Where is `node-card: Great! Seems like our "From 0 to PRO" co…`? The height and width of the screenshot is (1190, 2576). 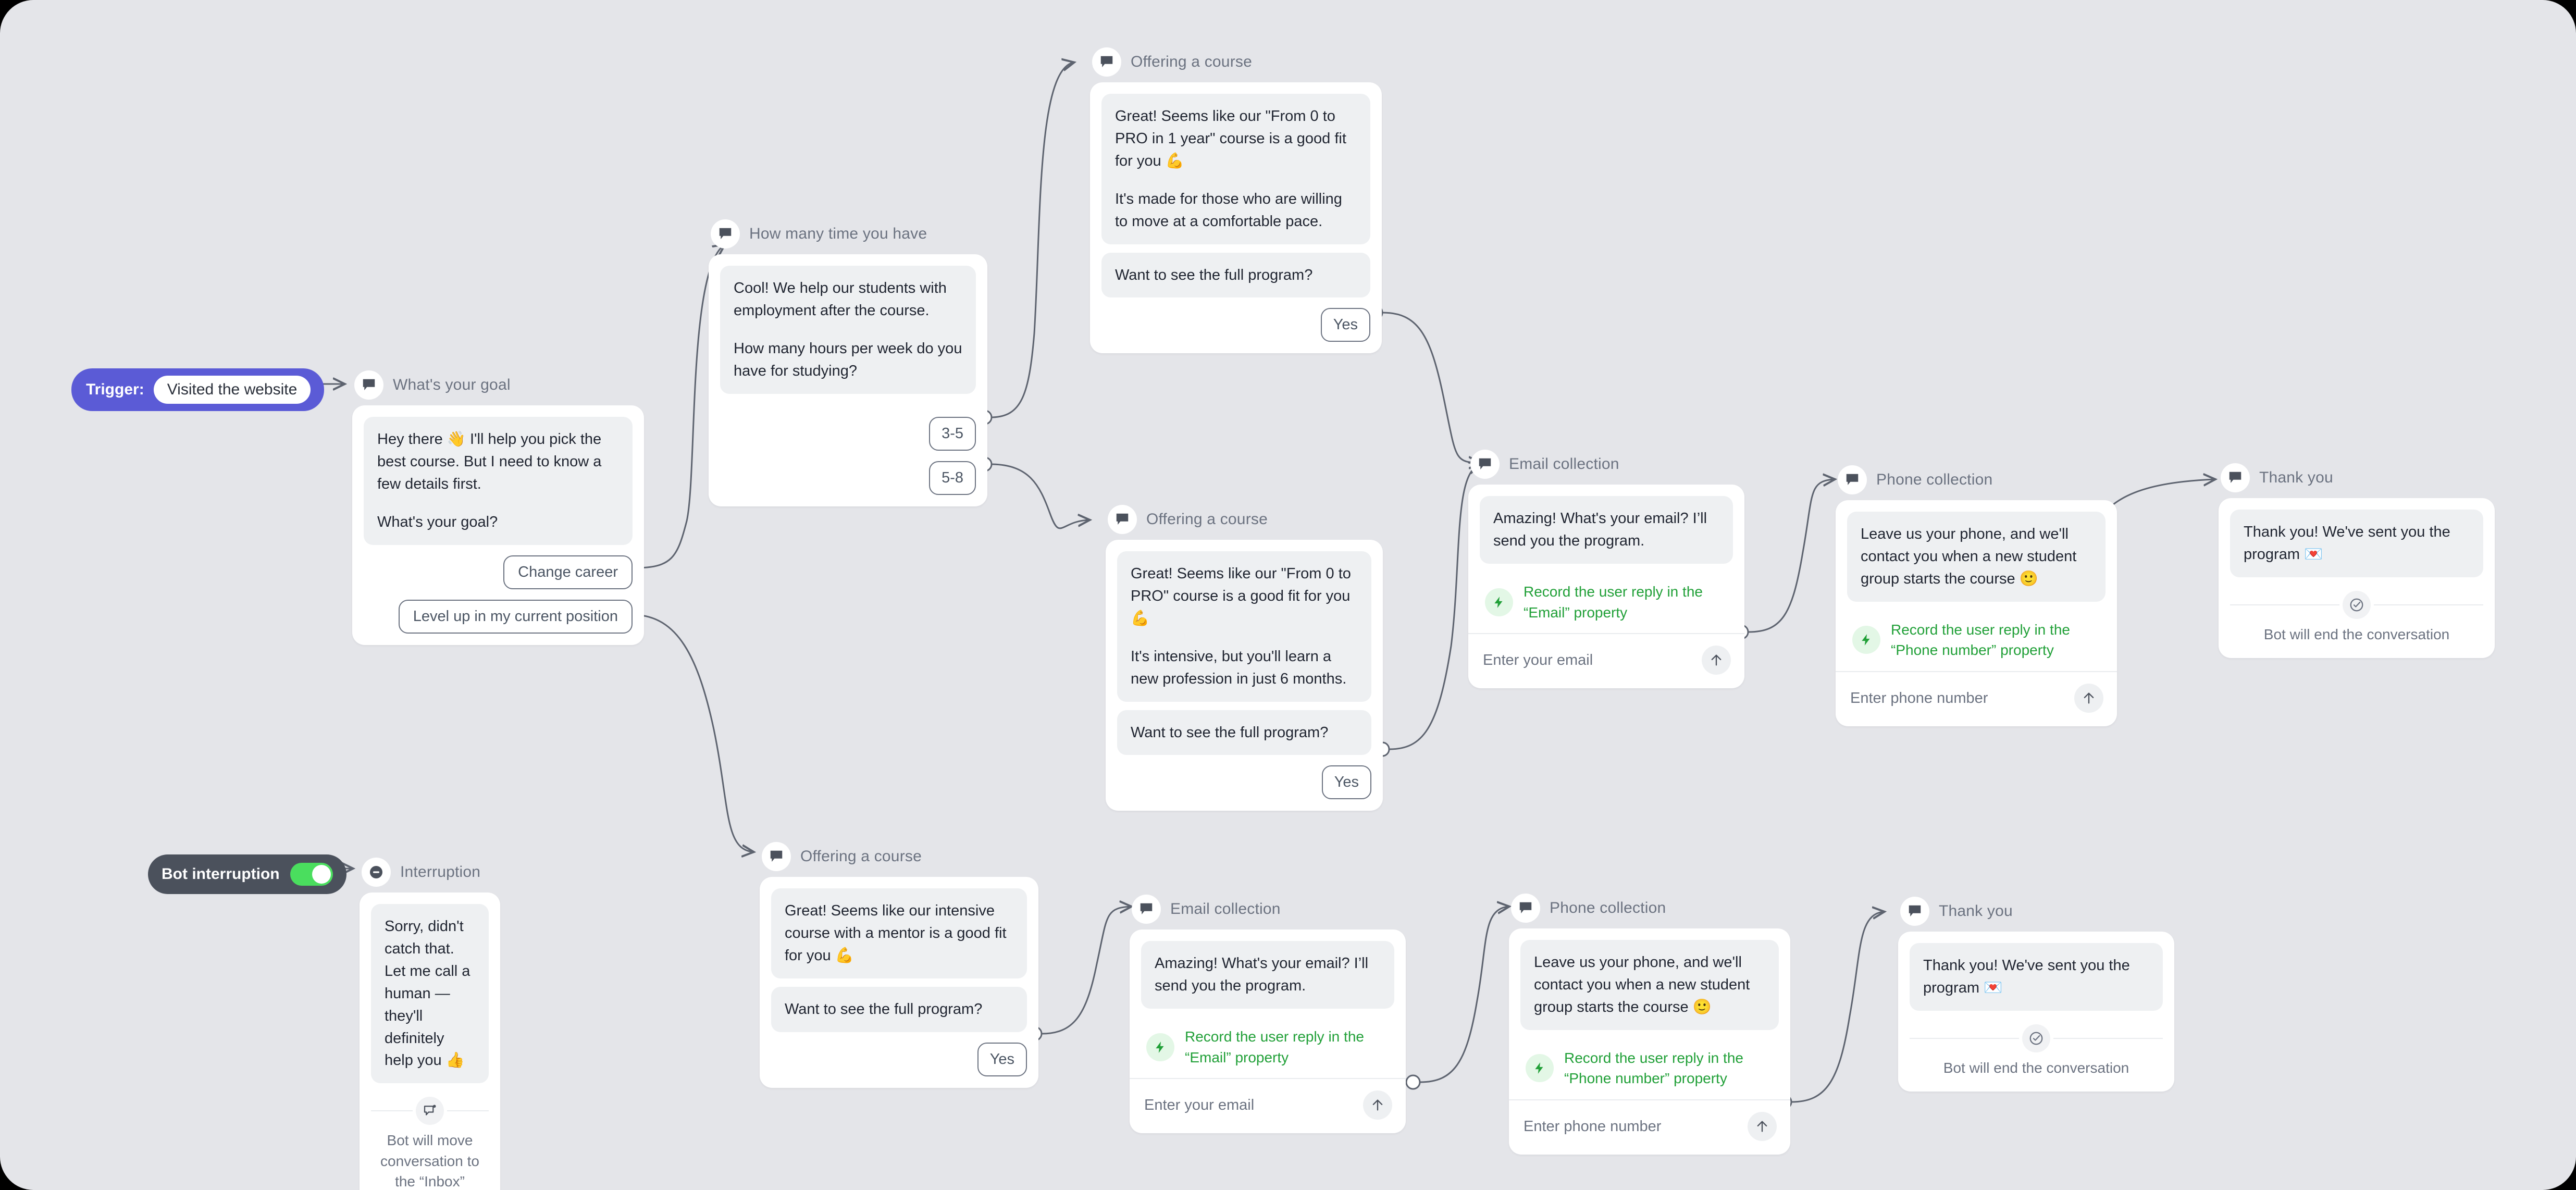 node-card: Great! Seems like our "From 0 to PRO" co… is located at coordinates (1244, 675).